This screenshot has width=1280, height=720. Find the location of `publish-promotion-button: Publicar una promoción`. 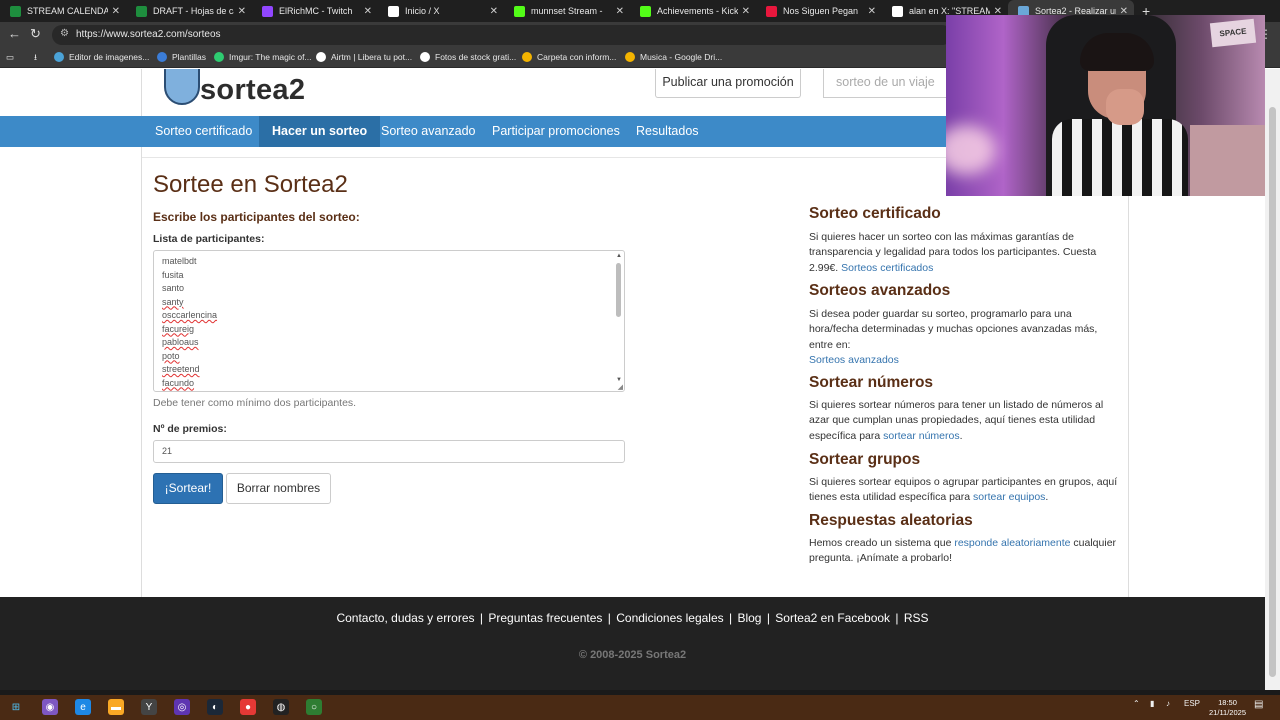

publish-promotion-button: Publicar una promoción is located at coordinates (728, 83).